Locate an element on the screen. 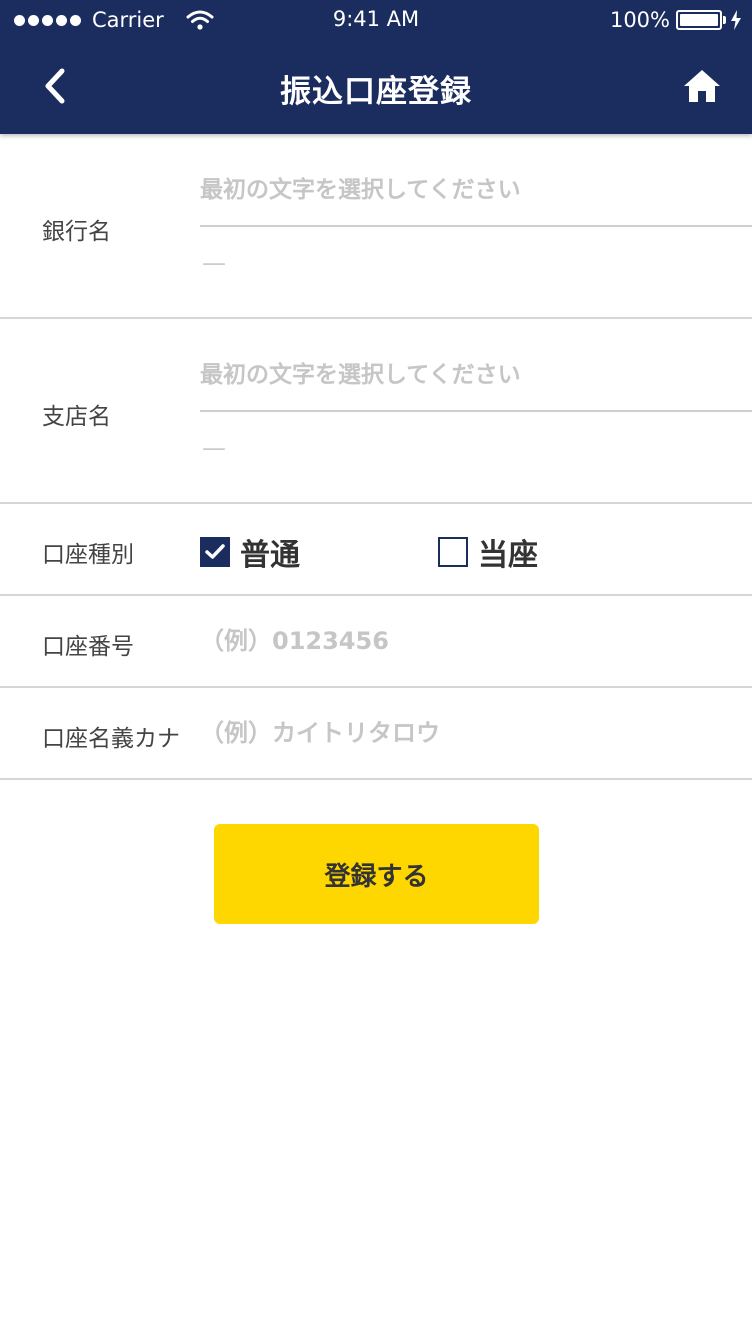 This screenshot has width=752, height=1334. signal-strength-icon is located at coordinates (49, 20).